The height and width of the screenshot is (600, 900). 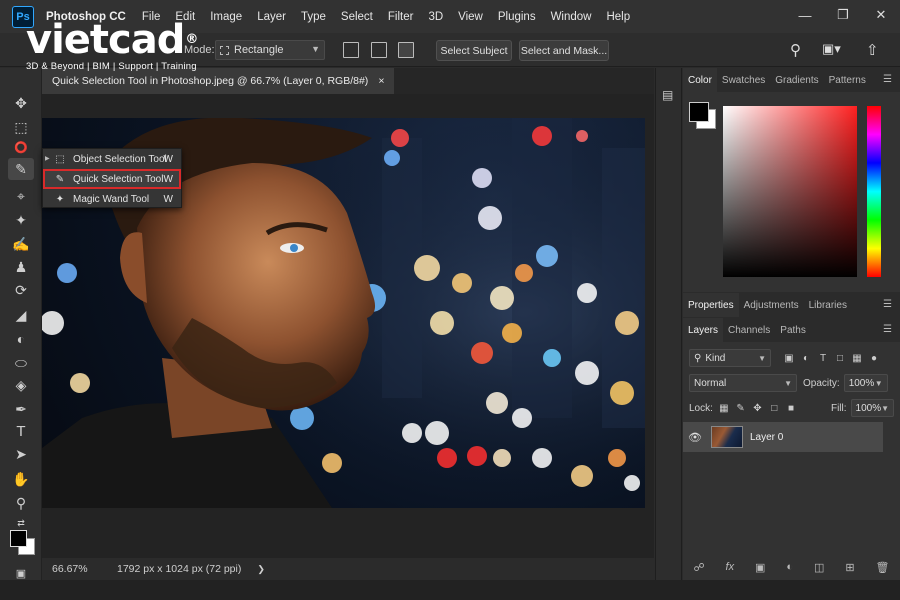 I want to click on lock-artboard-icon: □, so click(x=774, y=408).